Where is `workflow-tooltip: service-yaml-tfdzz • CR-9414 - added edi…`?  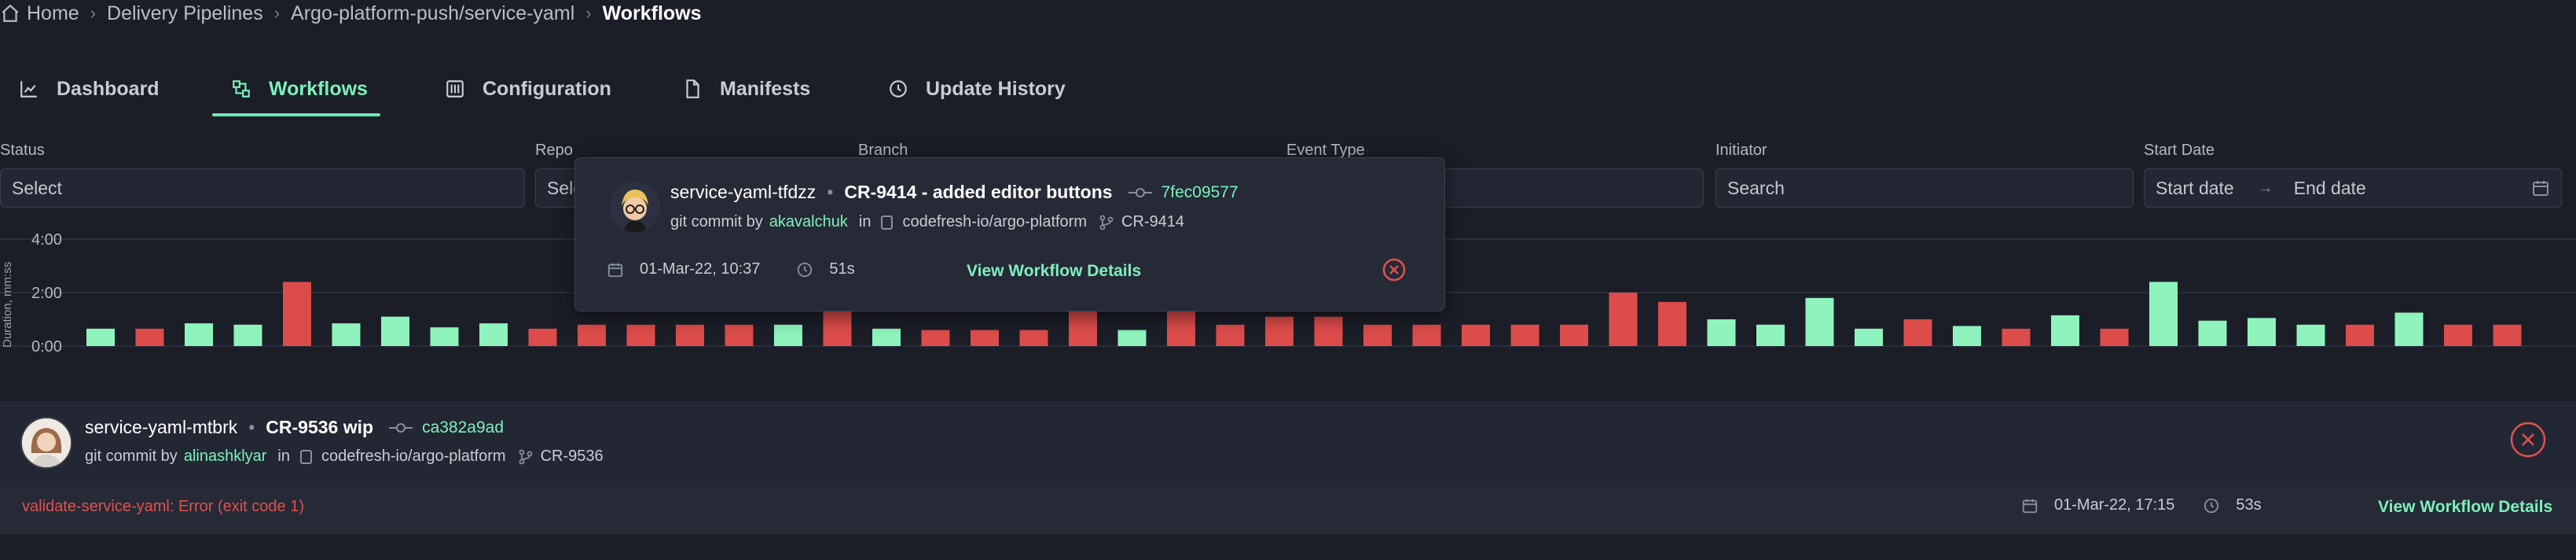
workflow-tooltip: service-yaml-tfdzz • CR-9414 - added edi… is located at coordinates (1009, 234).